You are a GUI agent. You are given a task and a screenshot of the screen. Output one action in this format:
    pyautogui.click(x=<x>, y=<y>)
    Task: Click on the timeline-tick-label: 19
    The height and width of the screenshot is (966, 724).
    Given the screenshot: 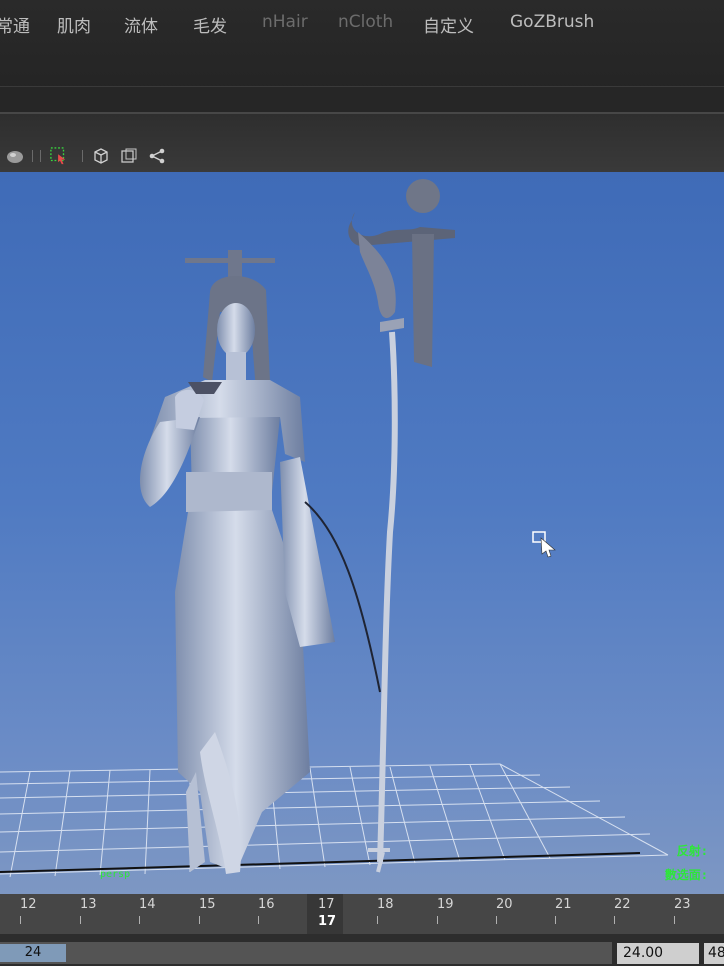 What is the action you would take?
    pyautogui.click(x=445, y=904)
    